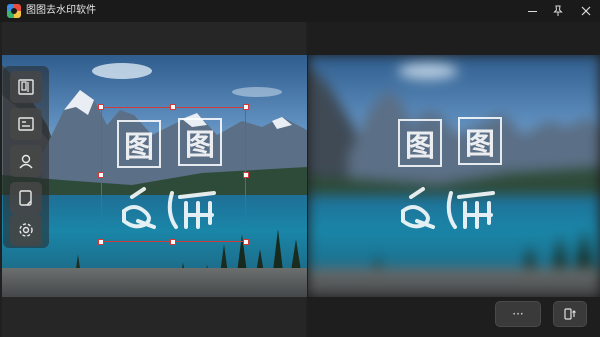 The width and height of the screenshot is (600, 337). Describe the element at coordinates (246, 175) in the screenshot. I see `resize-handle-mr` at that location.